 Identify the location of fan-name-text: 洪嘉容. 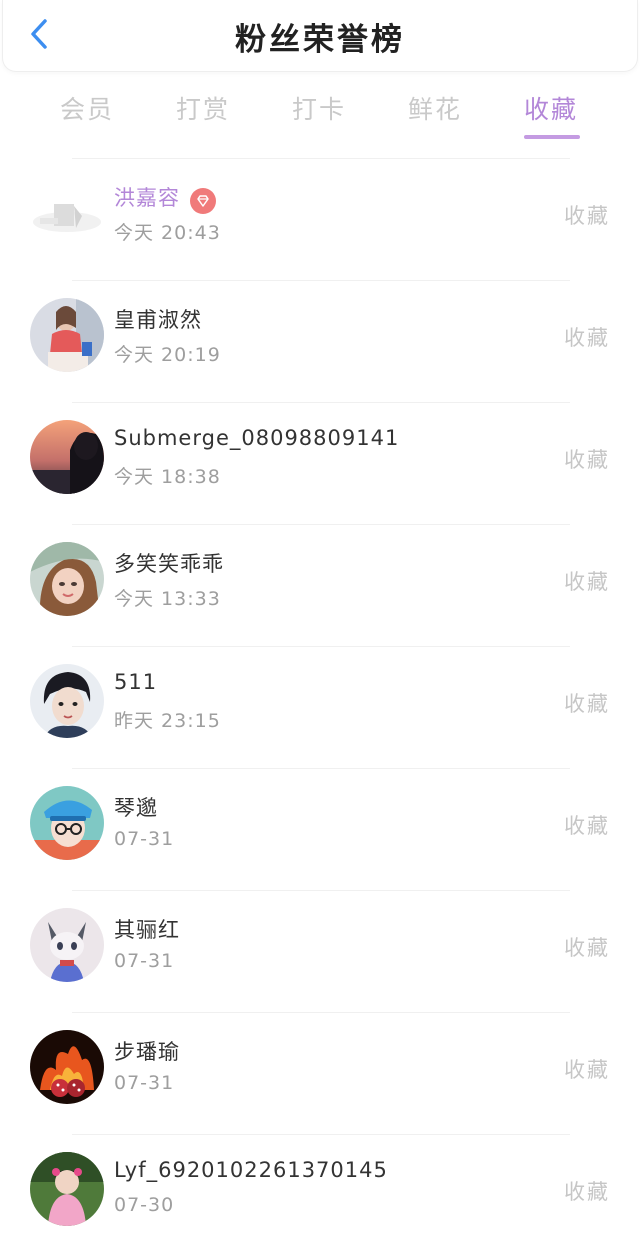
(147, 198).